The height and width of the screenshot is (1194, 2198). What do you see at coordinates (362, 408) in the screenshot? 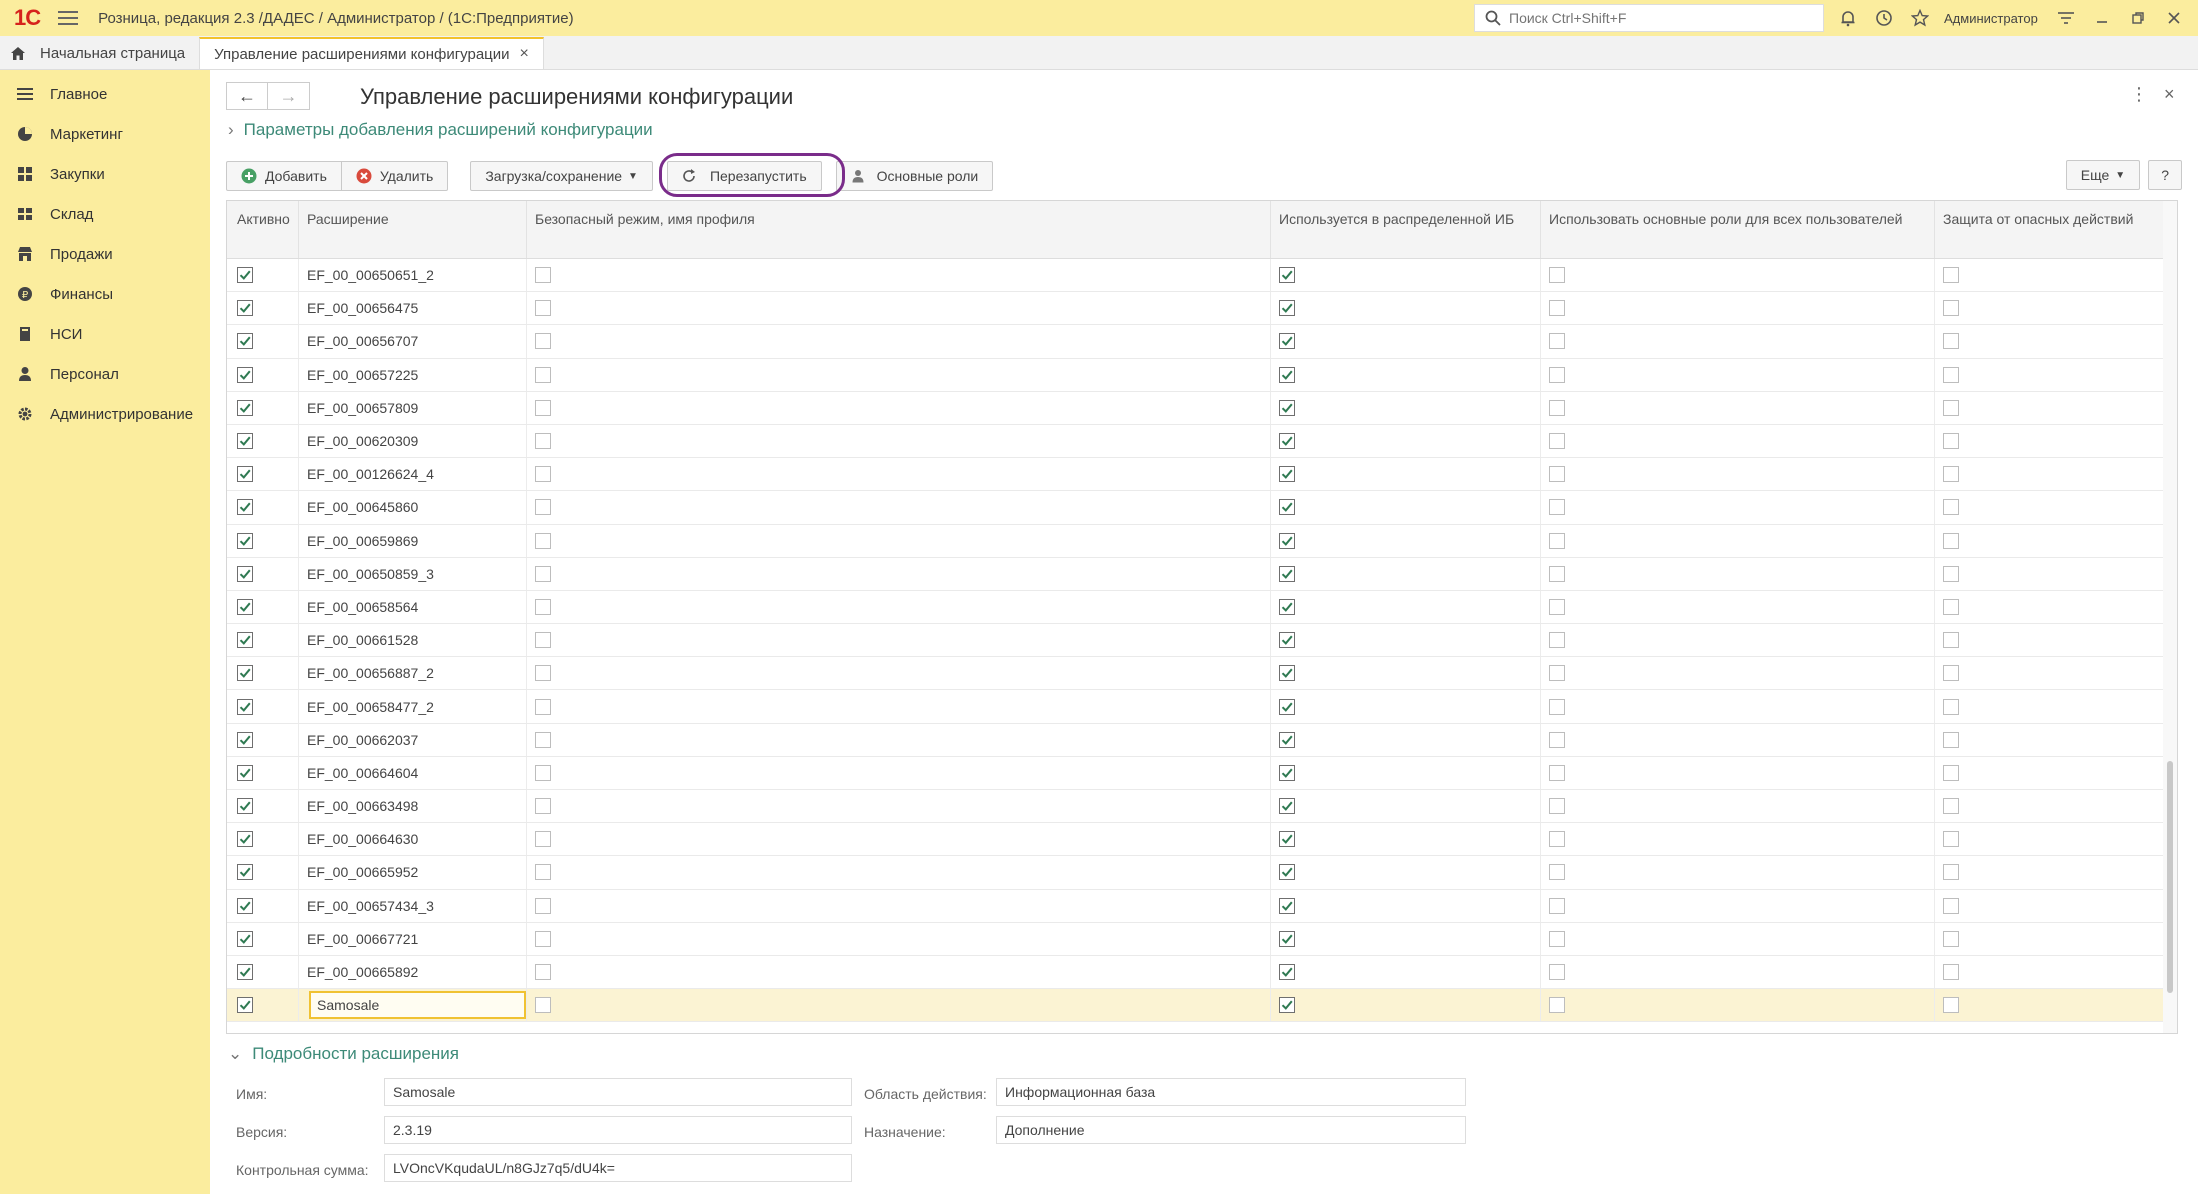
I see `extension-name: EF_00_00657809` at bounding box center [362, 408].